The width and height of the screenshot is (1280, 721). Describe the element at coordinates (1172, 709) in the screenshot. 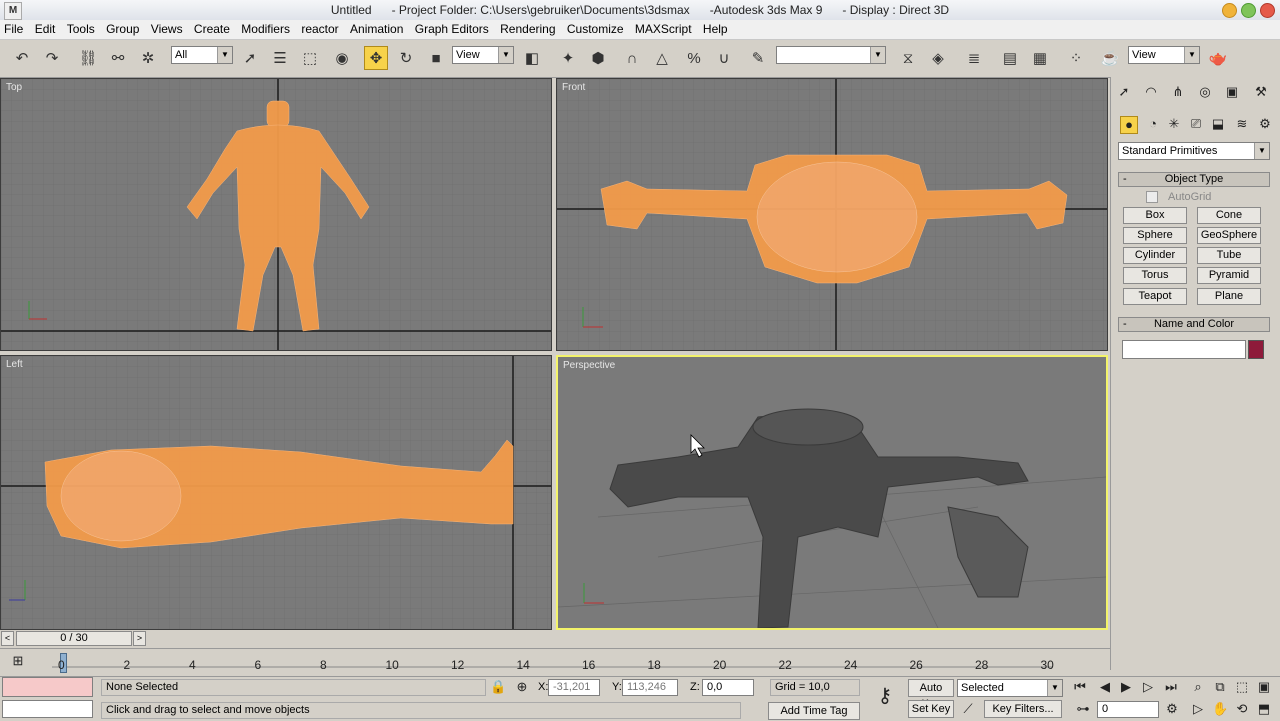

I see `time-configuration-icon: ⚙` at that location.